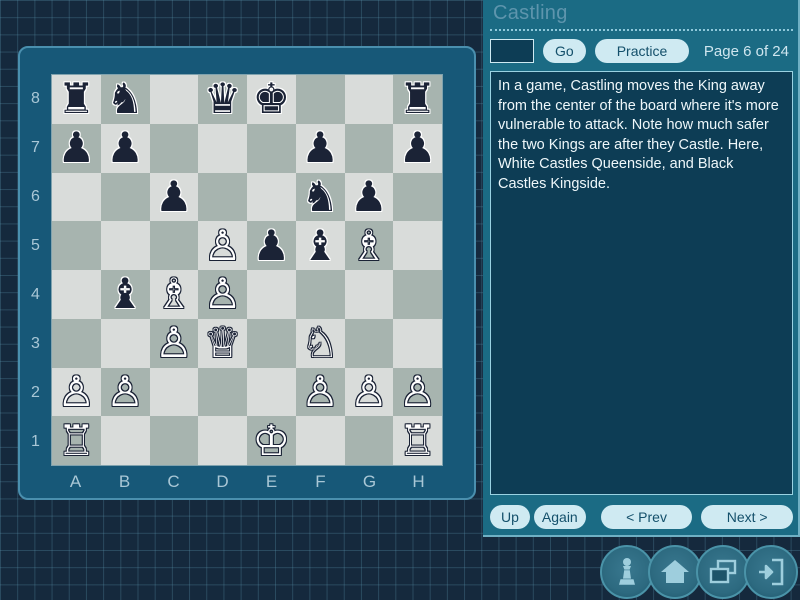 The width and height of the screenshot is (800, 600). I want to click on square-f7: ♟, so click(320, 148).